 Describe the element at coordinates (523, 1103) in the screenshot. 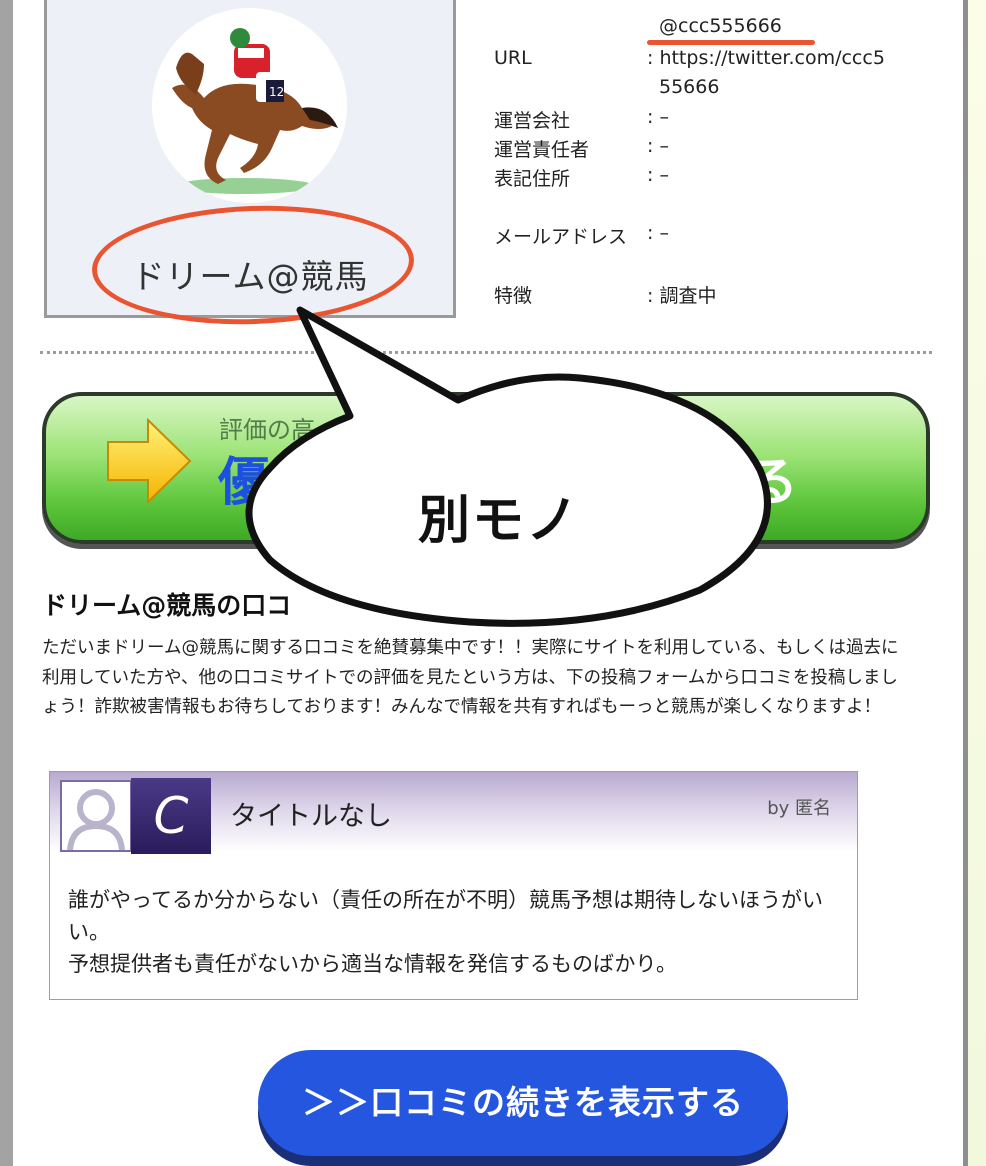

I see `show-more-reviews-button: ＞＞口コミの続きを表示する` at that location.